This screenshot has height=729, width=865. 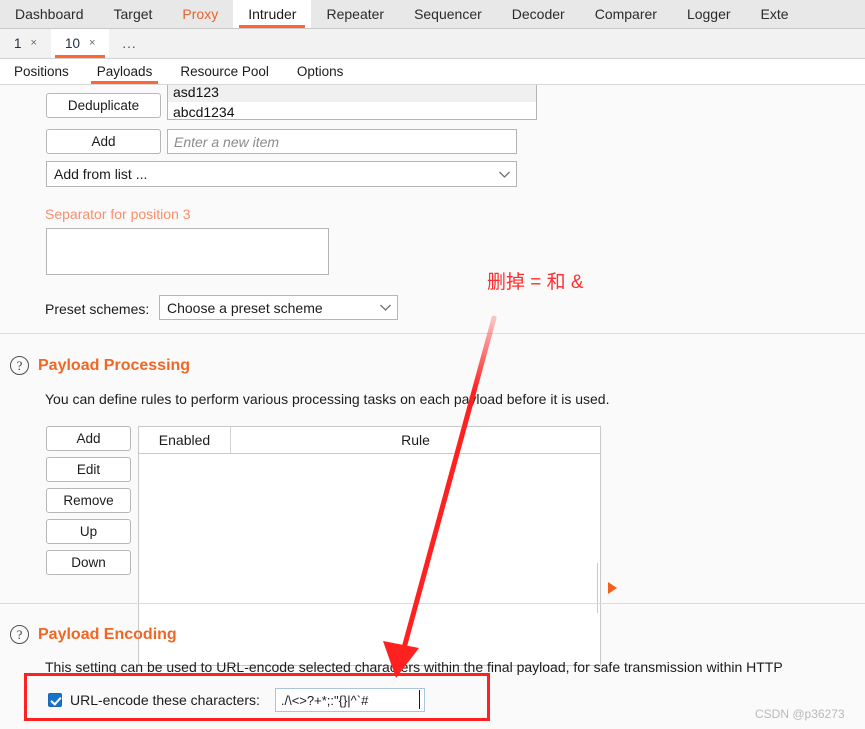 I want to click on button-label: Up, so click(x=88, y=531).